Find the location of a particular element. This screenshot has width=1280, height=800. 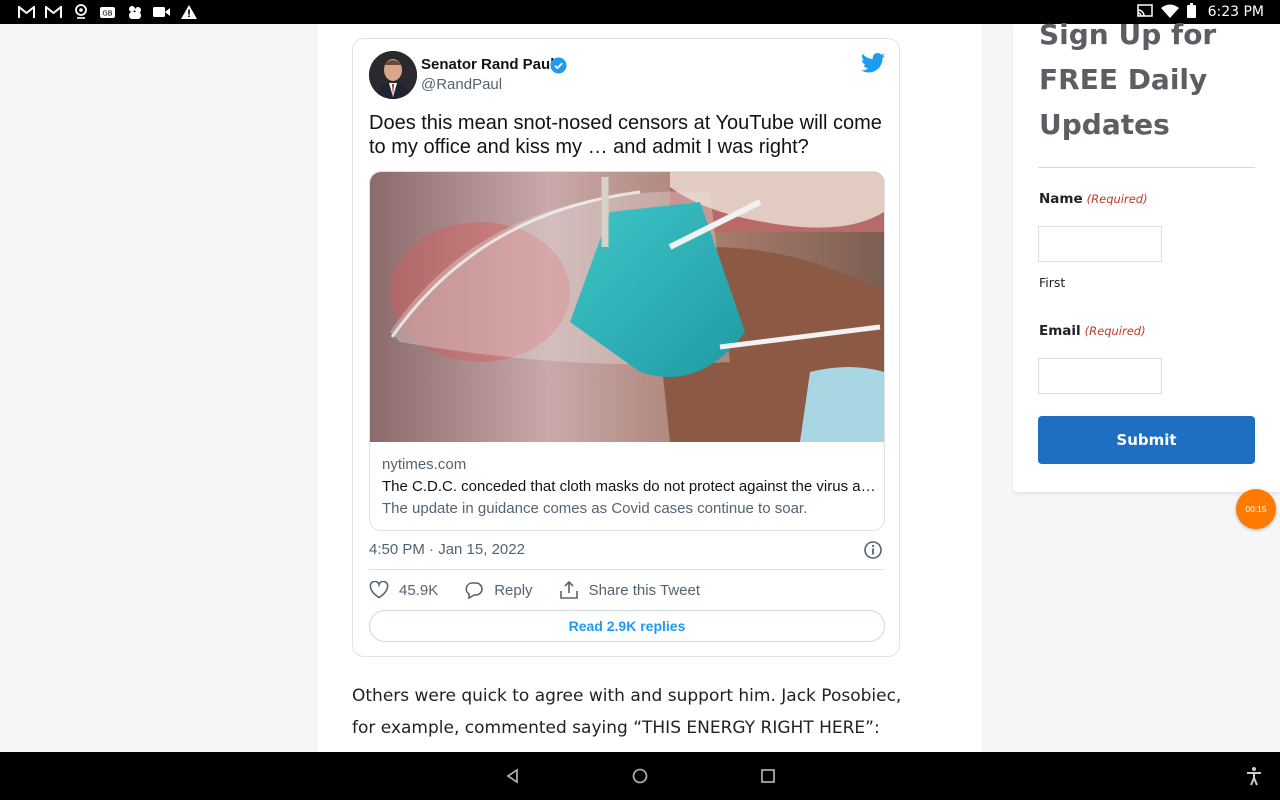

signup-divider is located at coordinates (1146, 167).